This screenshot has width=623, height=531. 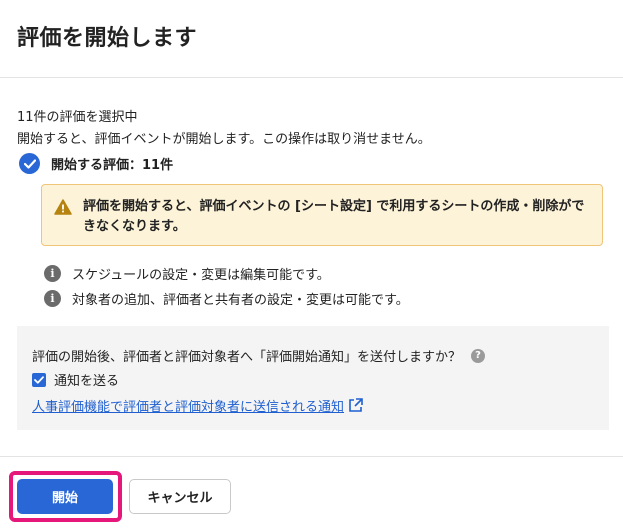 I want to click on notification-link-row: 人事評価機能で評価者と評価対象者に送信される通知, so click(x=198, y=405).